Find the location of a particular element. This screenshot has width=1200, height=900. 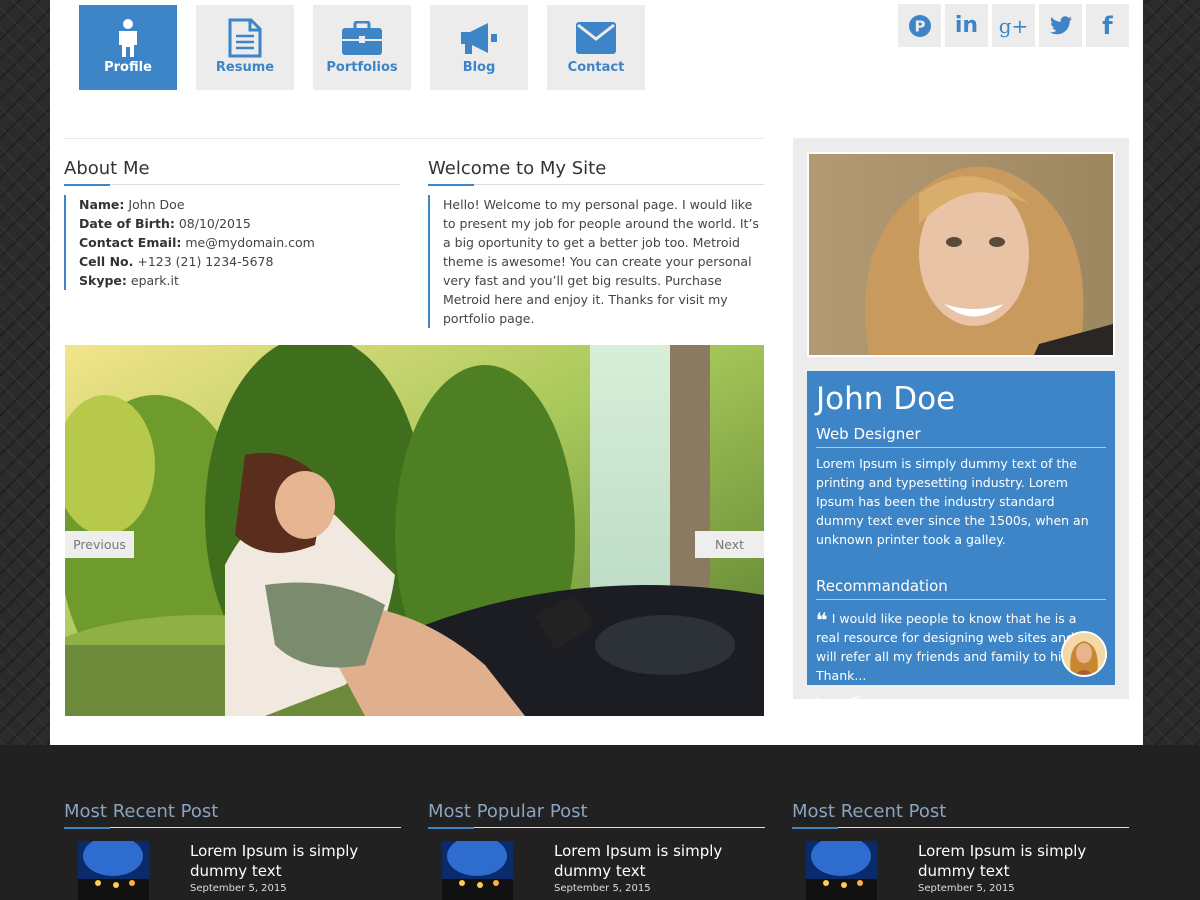

nav-label: Portfolios is located at coordinates (362, 67).